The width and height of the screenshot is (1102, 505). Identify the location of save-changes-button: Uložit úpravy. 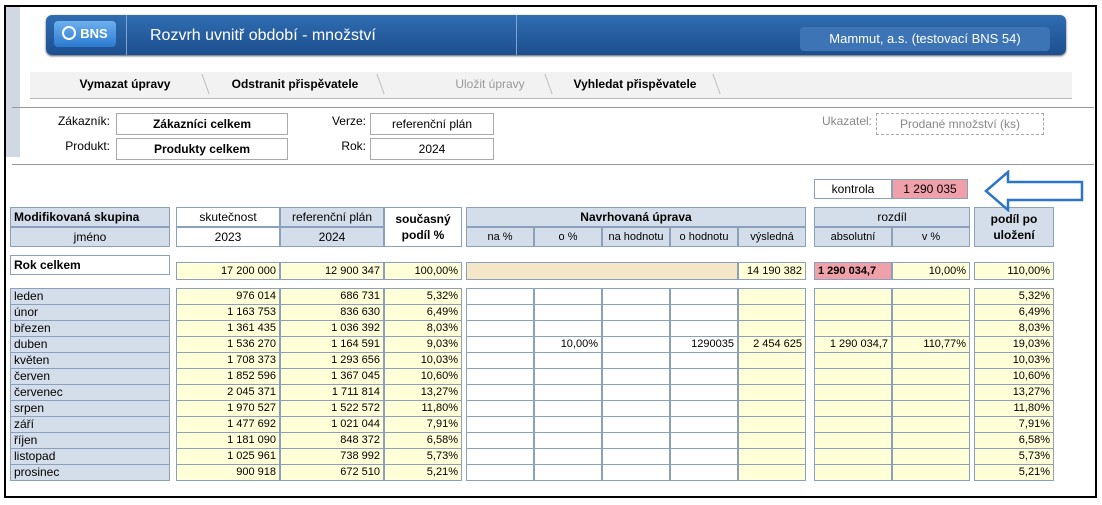
(490, 85).